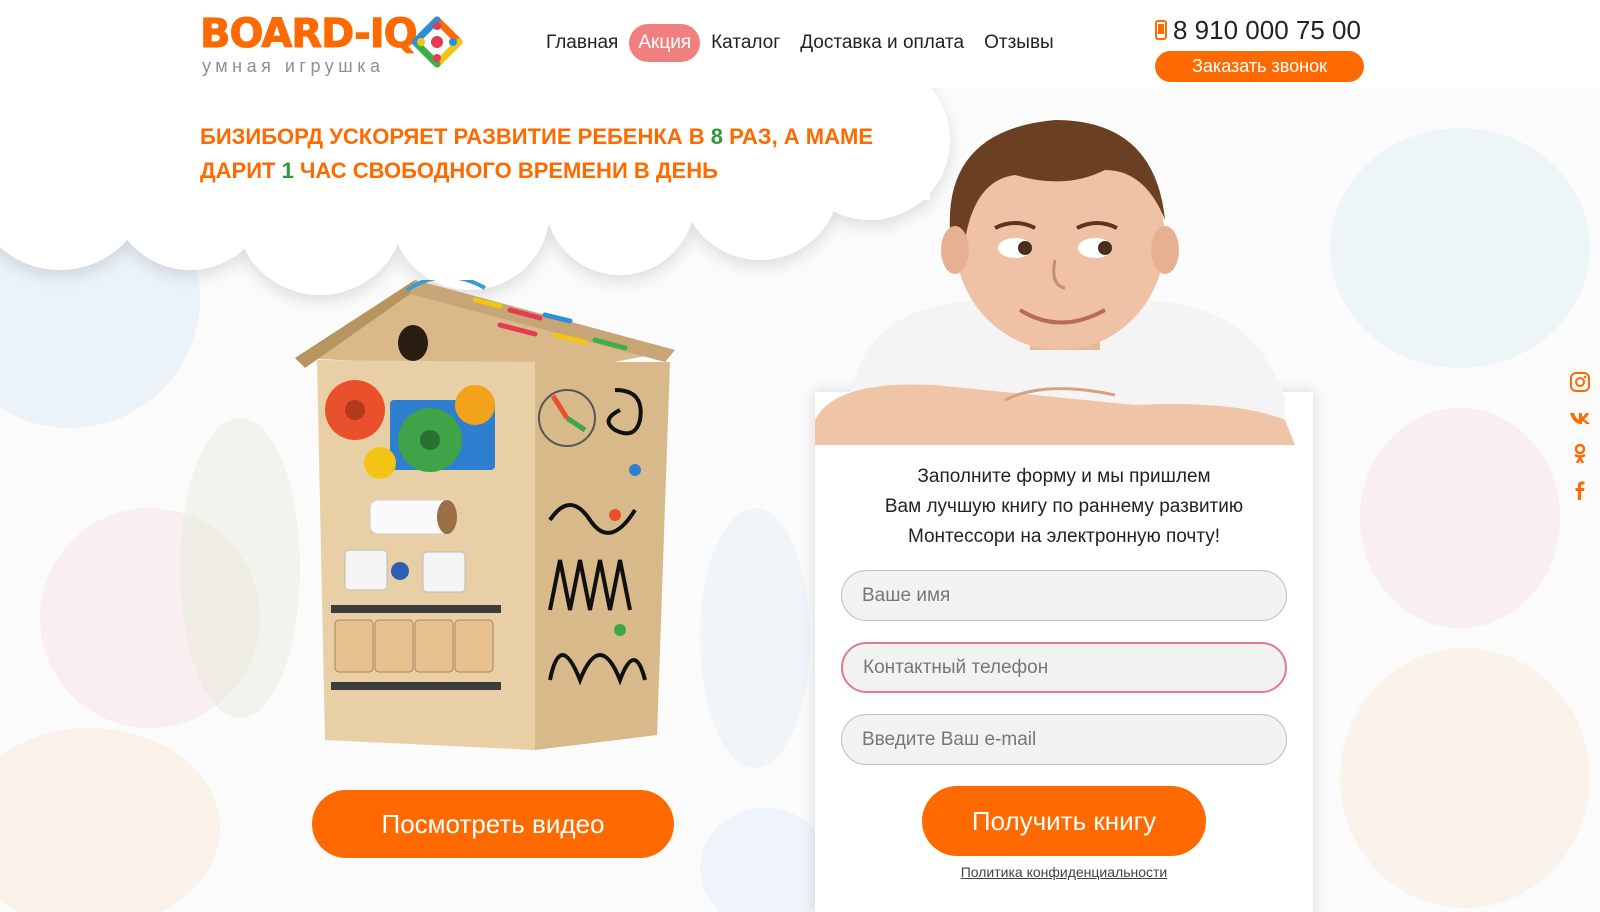 Image resolution: width=1600 pixels, height=912 pixels. Describe the element at coordinates (665, 43) in the screenshot. I see `nav-promo: Акция` at that location.